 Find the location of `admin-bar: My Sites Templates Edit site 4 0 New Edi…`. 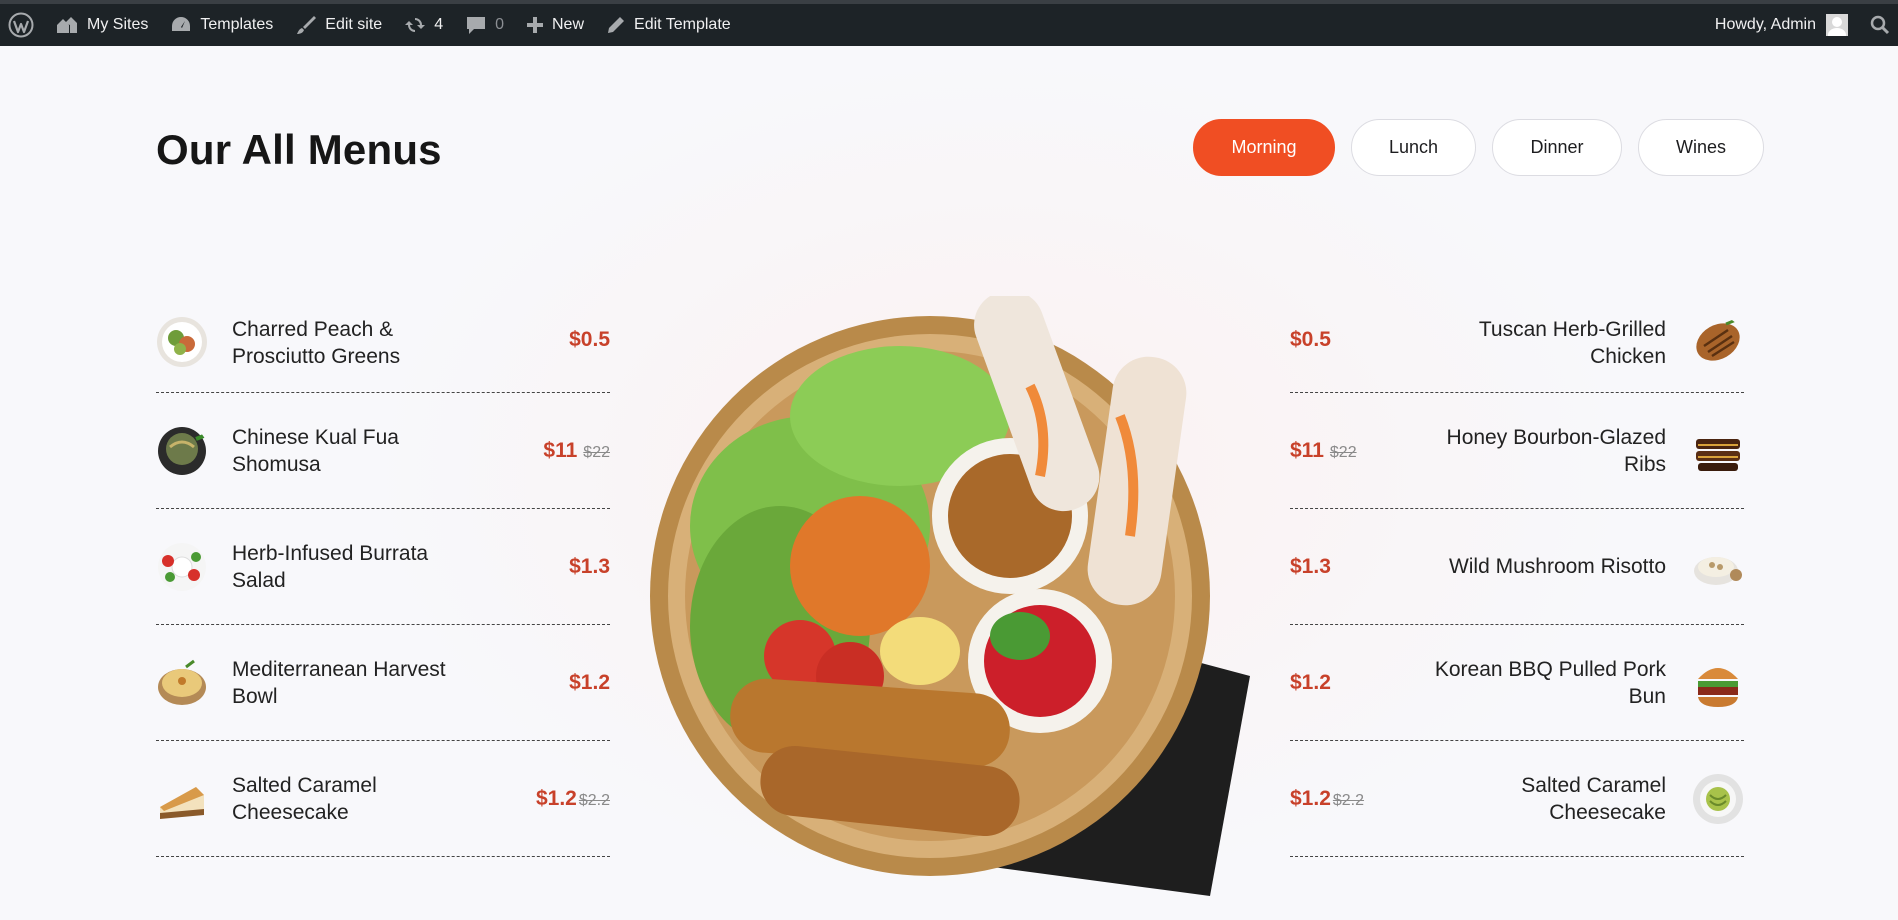

admin-bar: My Sites Templates Edit site 4 0 New Edi… is located at coordinates (949, 23).